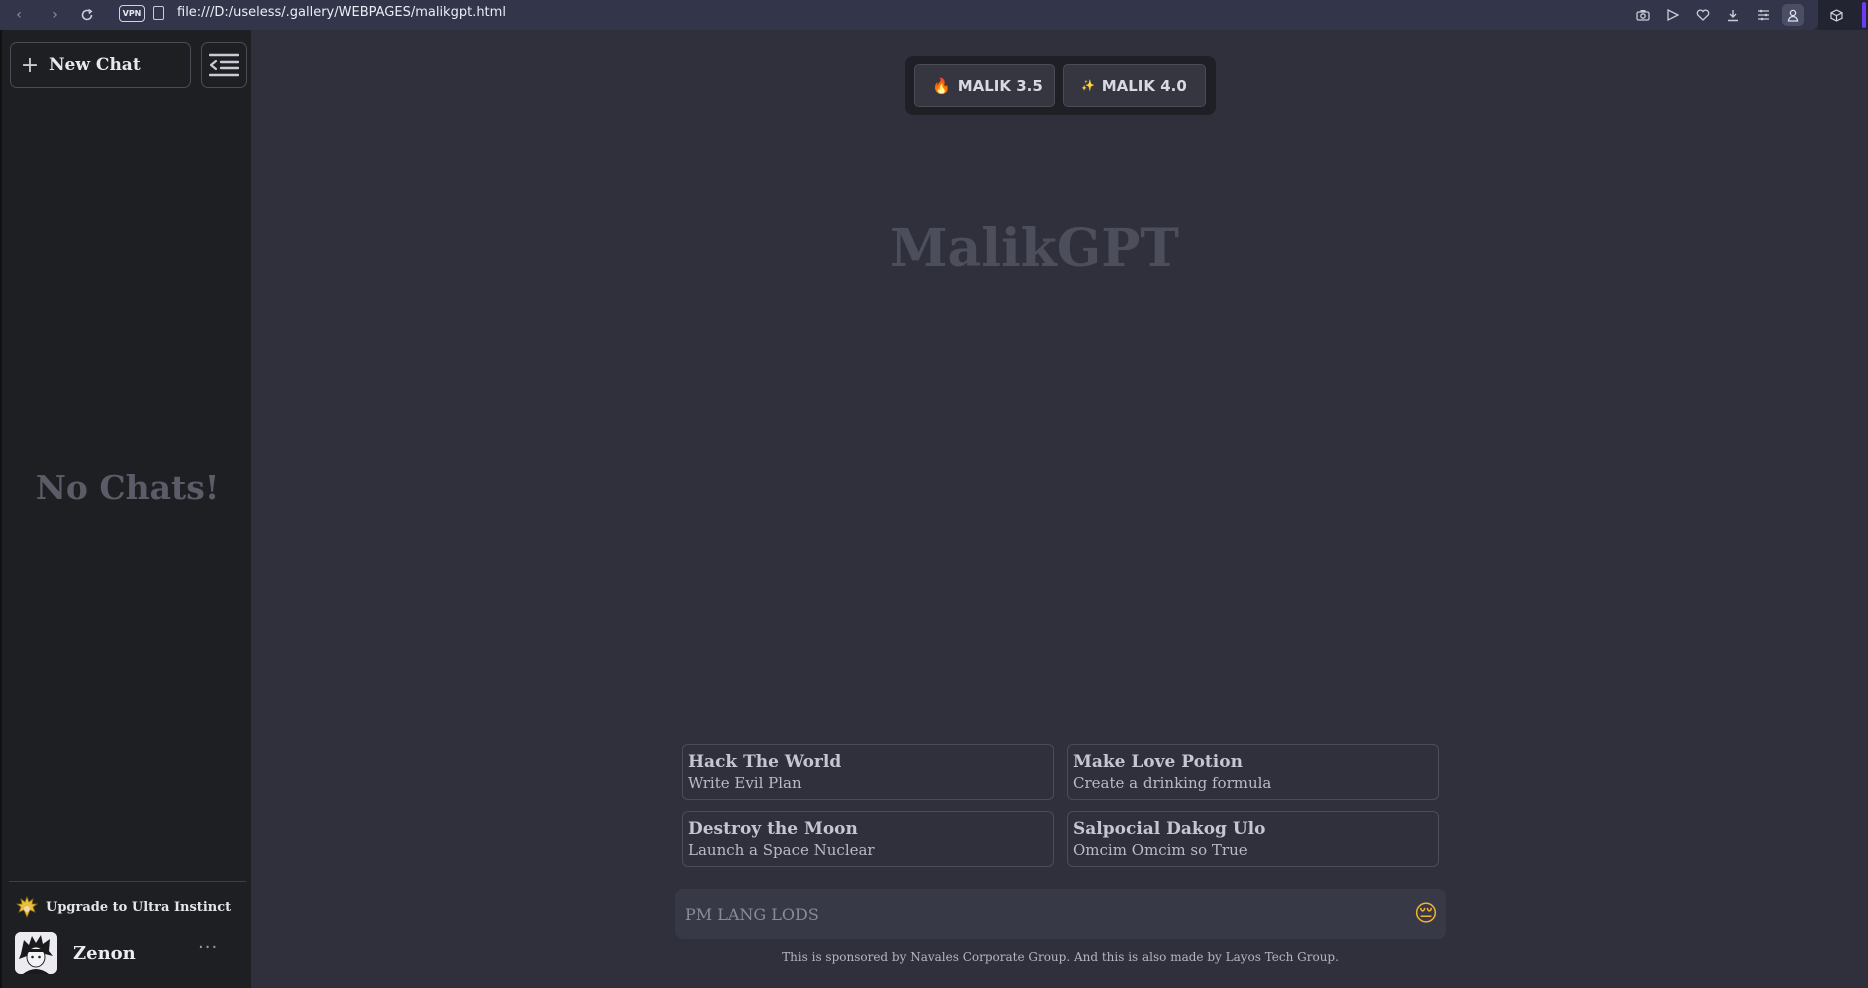 The image size is (1868, 988). I want to click on model-button-malik-3-5: 🔥 MALIK 3.5, so click(984, 85).